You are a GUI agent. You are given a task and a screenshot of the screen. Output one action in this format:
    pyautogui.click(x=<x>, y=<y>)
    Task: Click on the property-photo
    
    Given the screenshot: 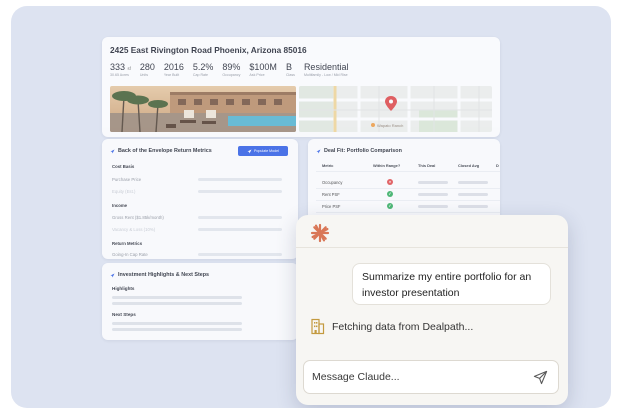 What is the action you would take?
    pyautogui.click(x=203, y=109)
    